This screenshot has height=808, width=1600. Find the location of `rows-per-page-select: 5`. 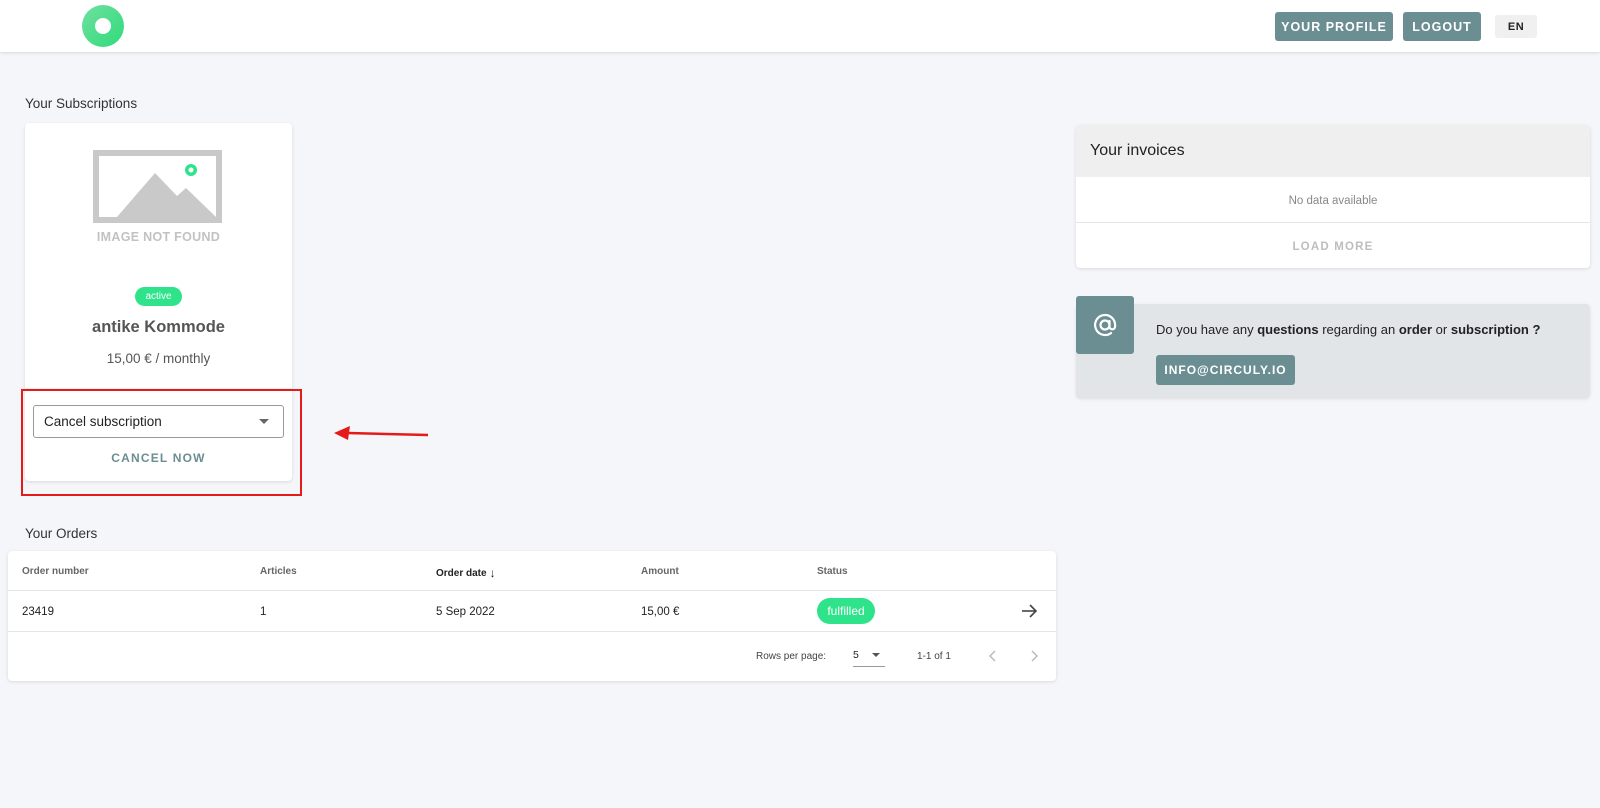

rows-per-page-select: 5 is located at coordinates (869, 655).